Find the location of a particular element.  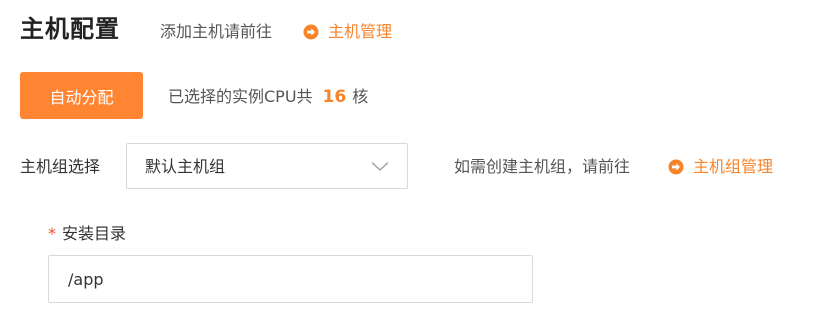

cpu-summary: 已选择的实例CPU共 16 核 is located at coordinates (268, 97).